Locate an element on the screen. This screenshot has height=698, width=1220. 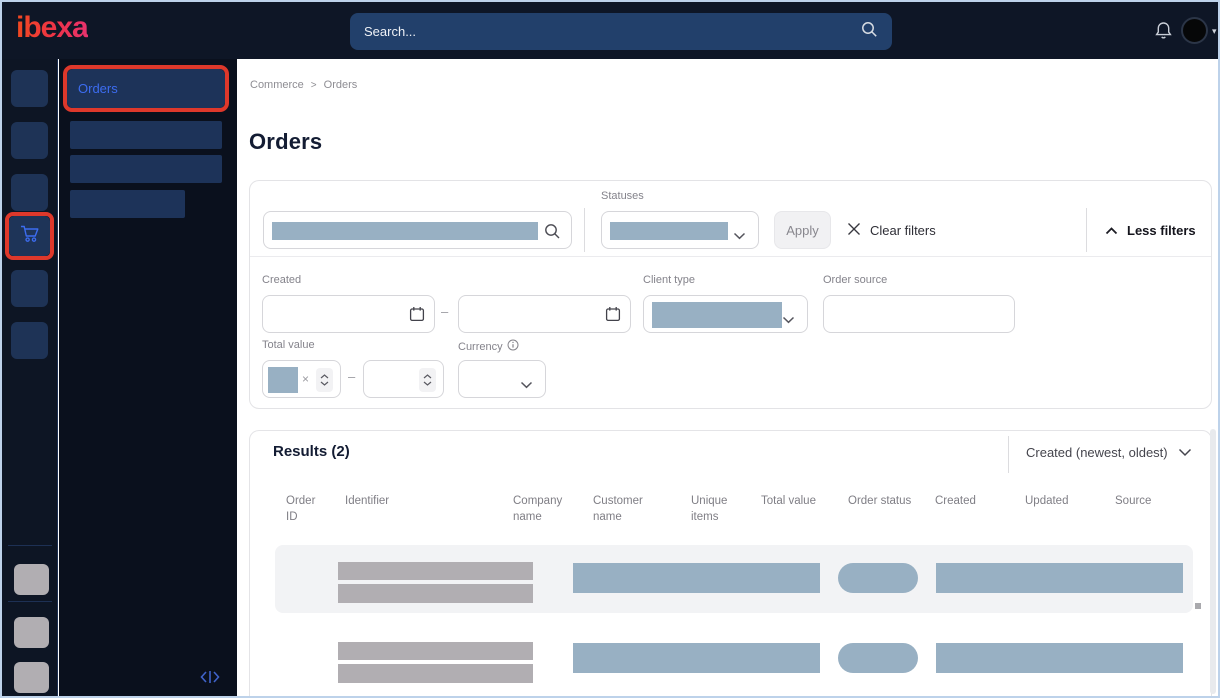
column-header-unique-items: Unique items is located at coordinates (715, 509).